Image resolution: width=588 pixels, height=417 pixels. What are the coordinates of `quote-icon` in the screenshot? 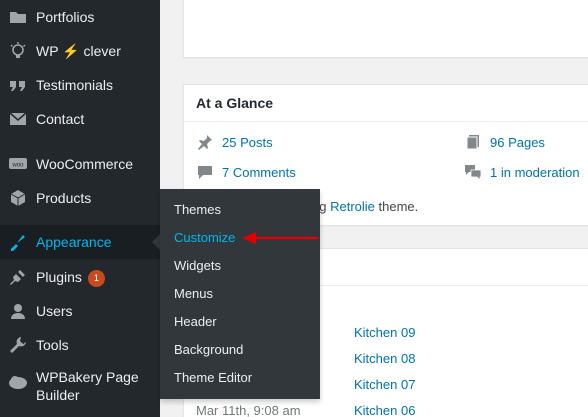 It's located at (18, 85).